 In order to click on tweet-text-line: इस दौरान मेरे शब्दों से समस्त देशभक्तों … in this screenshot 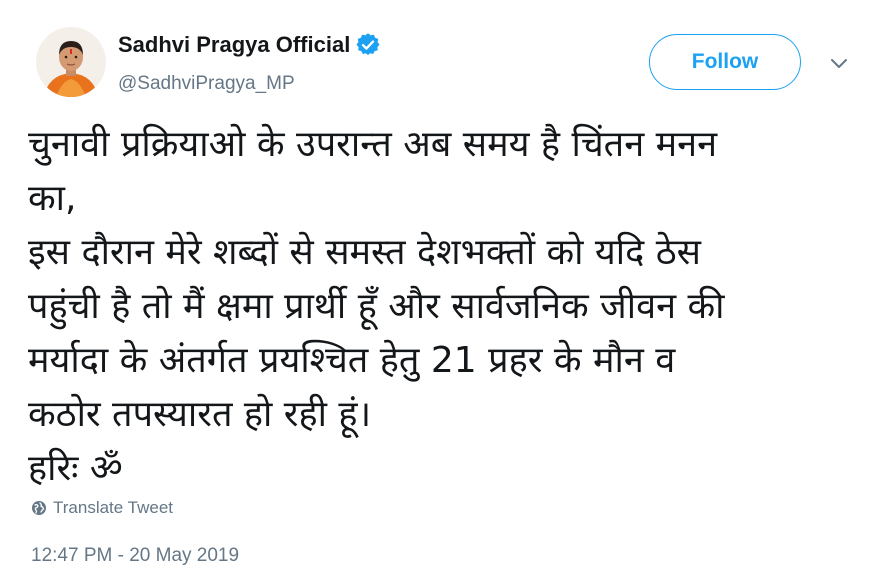, I will do `click(364, 252)`.